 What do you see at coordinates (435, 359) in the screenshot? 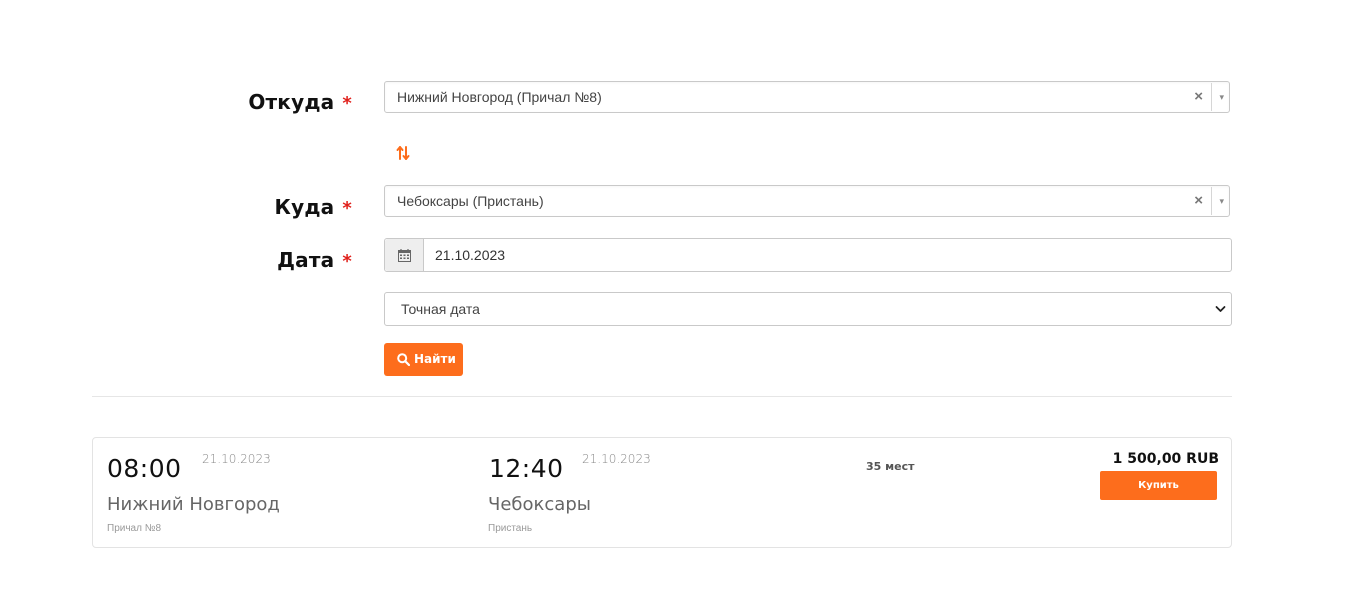
I see `search-button-label: Найти` at bounding box center [435, 359].